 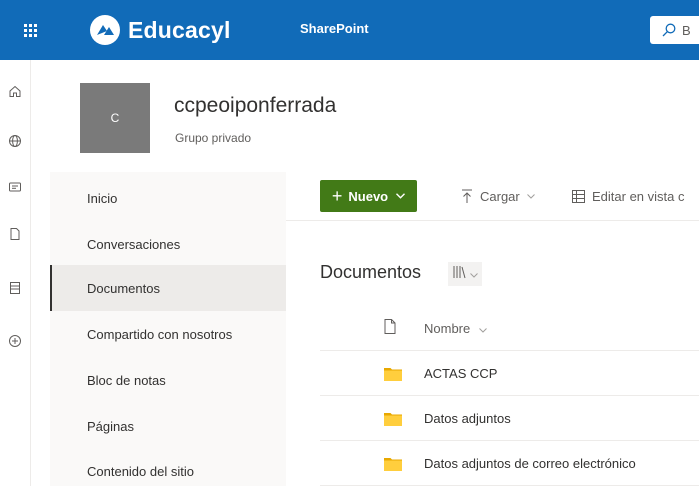 What do you see at coordinates (168, 288) in the screenshot?
I see `nav-item-documentos: Documentos` at bounding box center [168, 288].